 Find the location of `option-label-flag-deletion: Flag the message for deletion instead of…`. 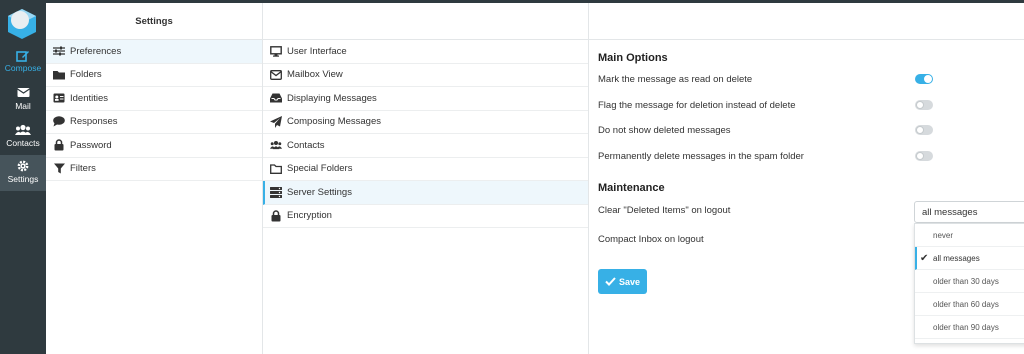

option-label-flag-deletion: Flag the message for deletion instead of… is located at coordinates (697, 105).